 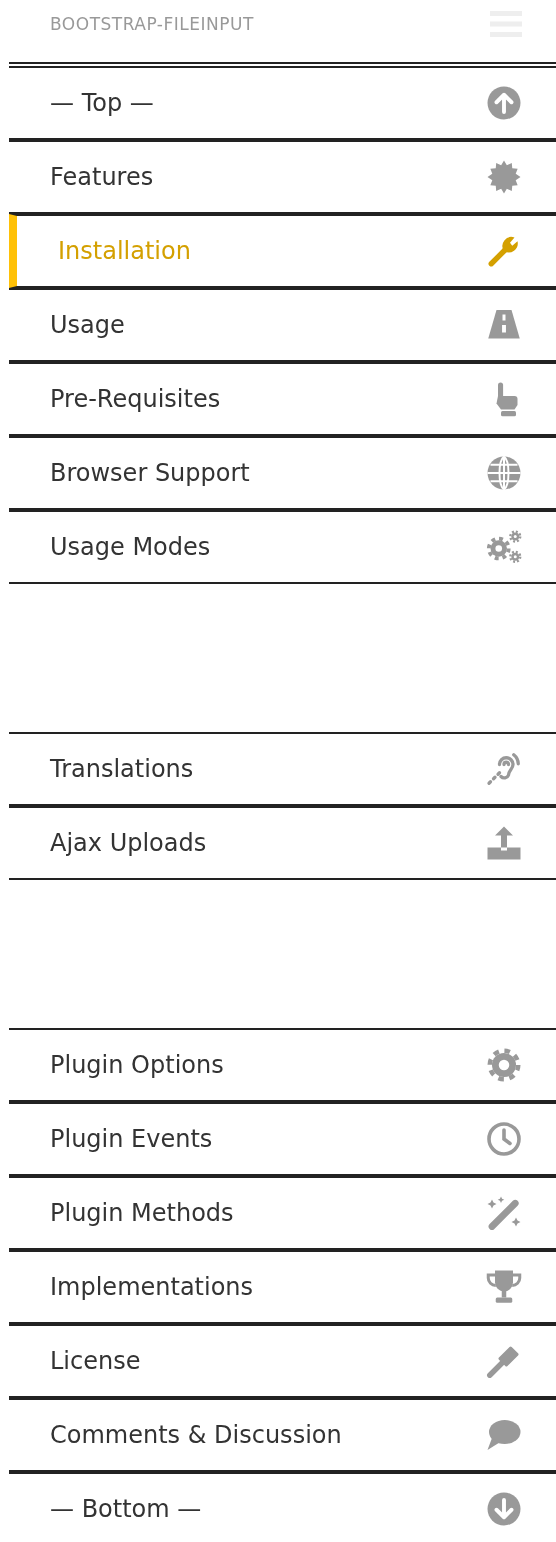 I want to click on arrow-up-circle-icon, so click(x=504, y=103).